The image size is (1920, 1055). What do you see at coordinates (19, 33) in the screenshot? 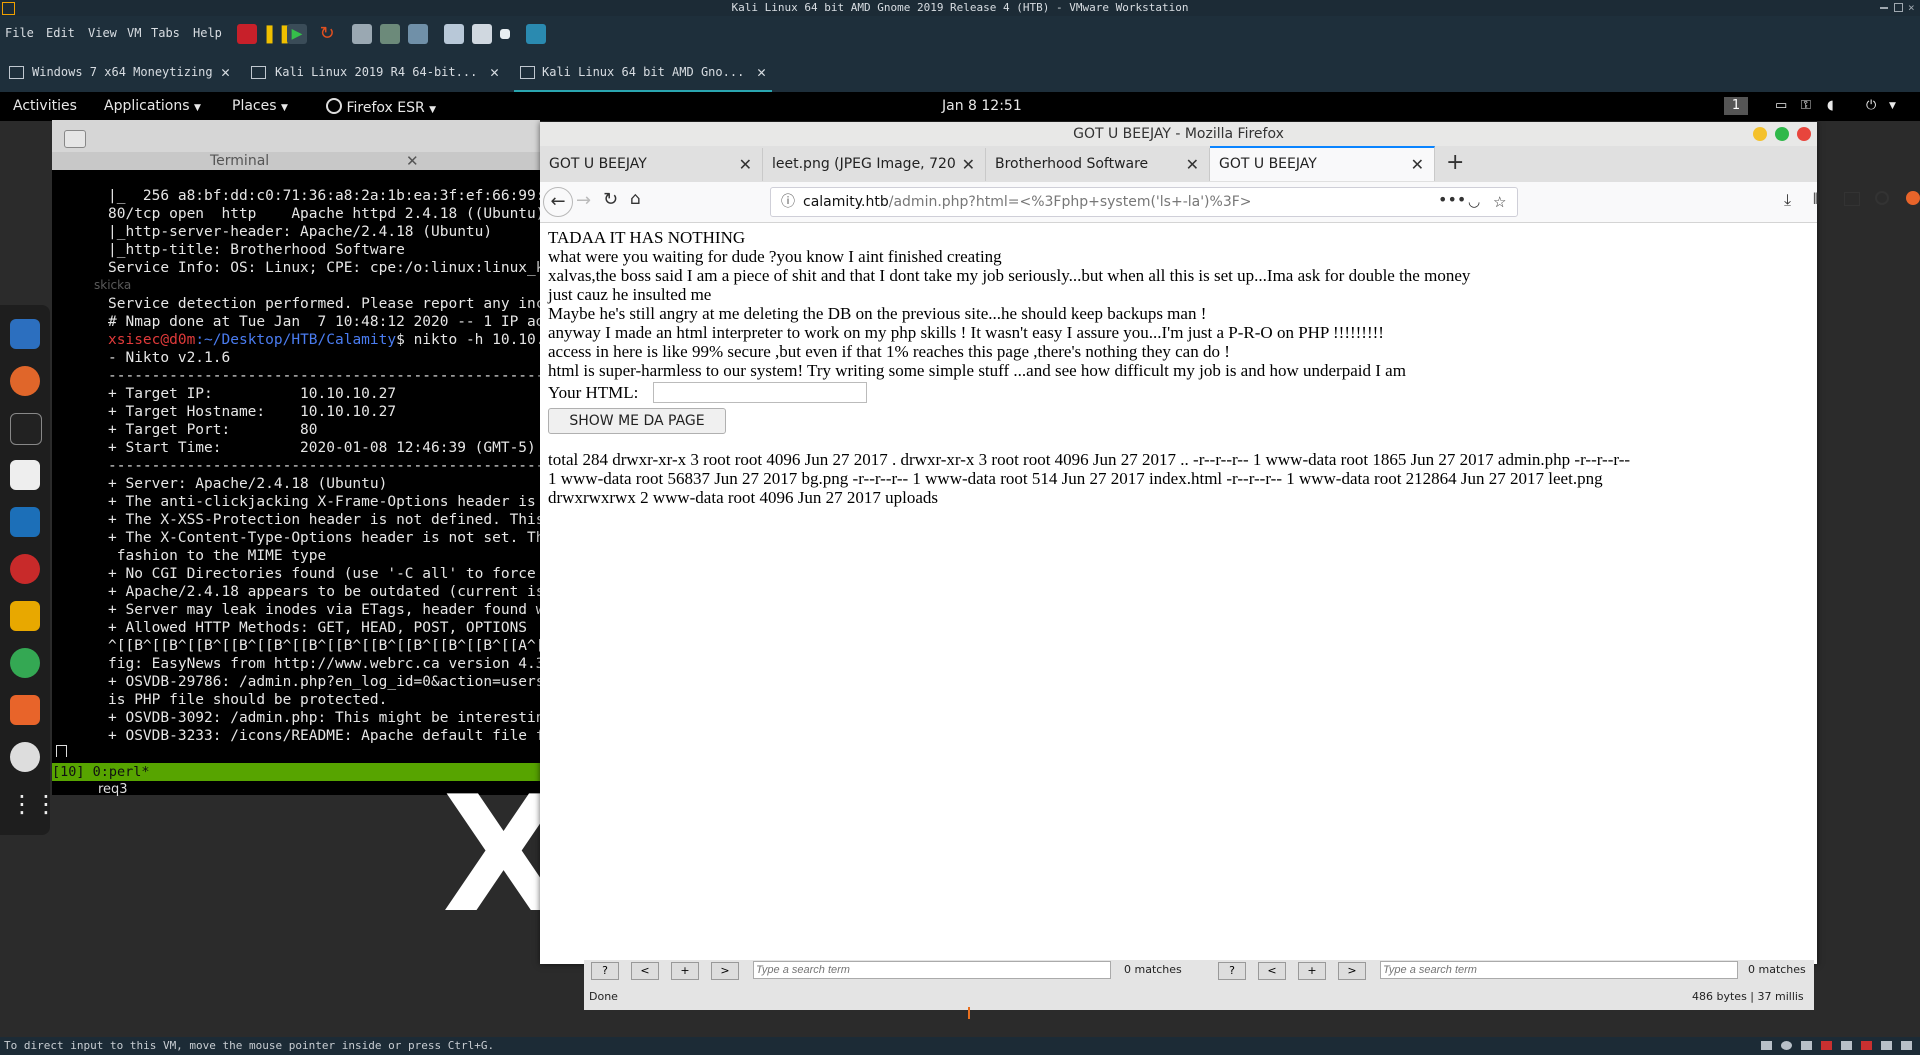
I see `menu-file: File` at bounding box center [19, 33].